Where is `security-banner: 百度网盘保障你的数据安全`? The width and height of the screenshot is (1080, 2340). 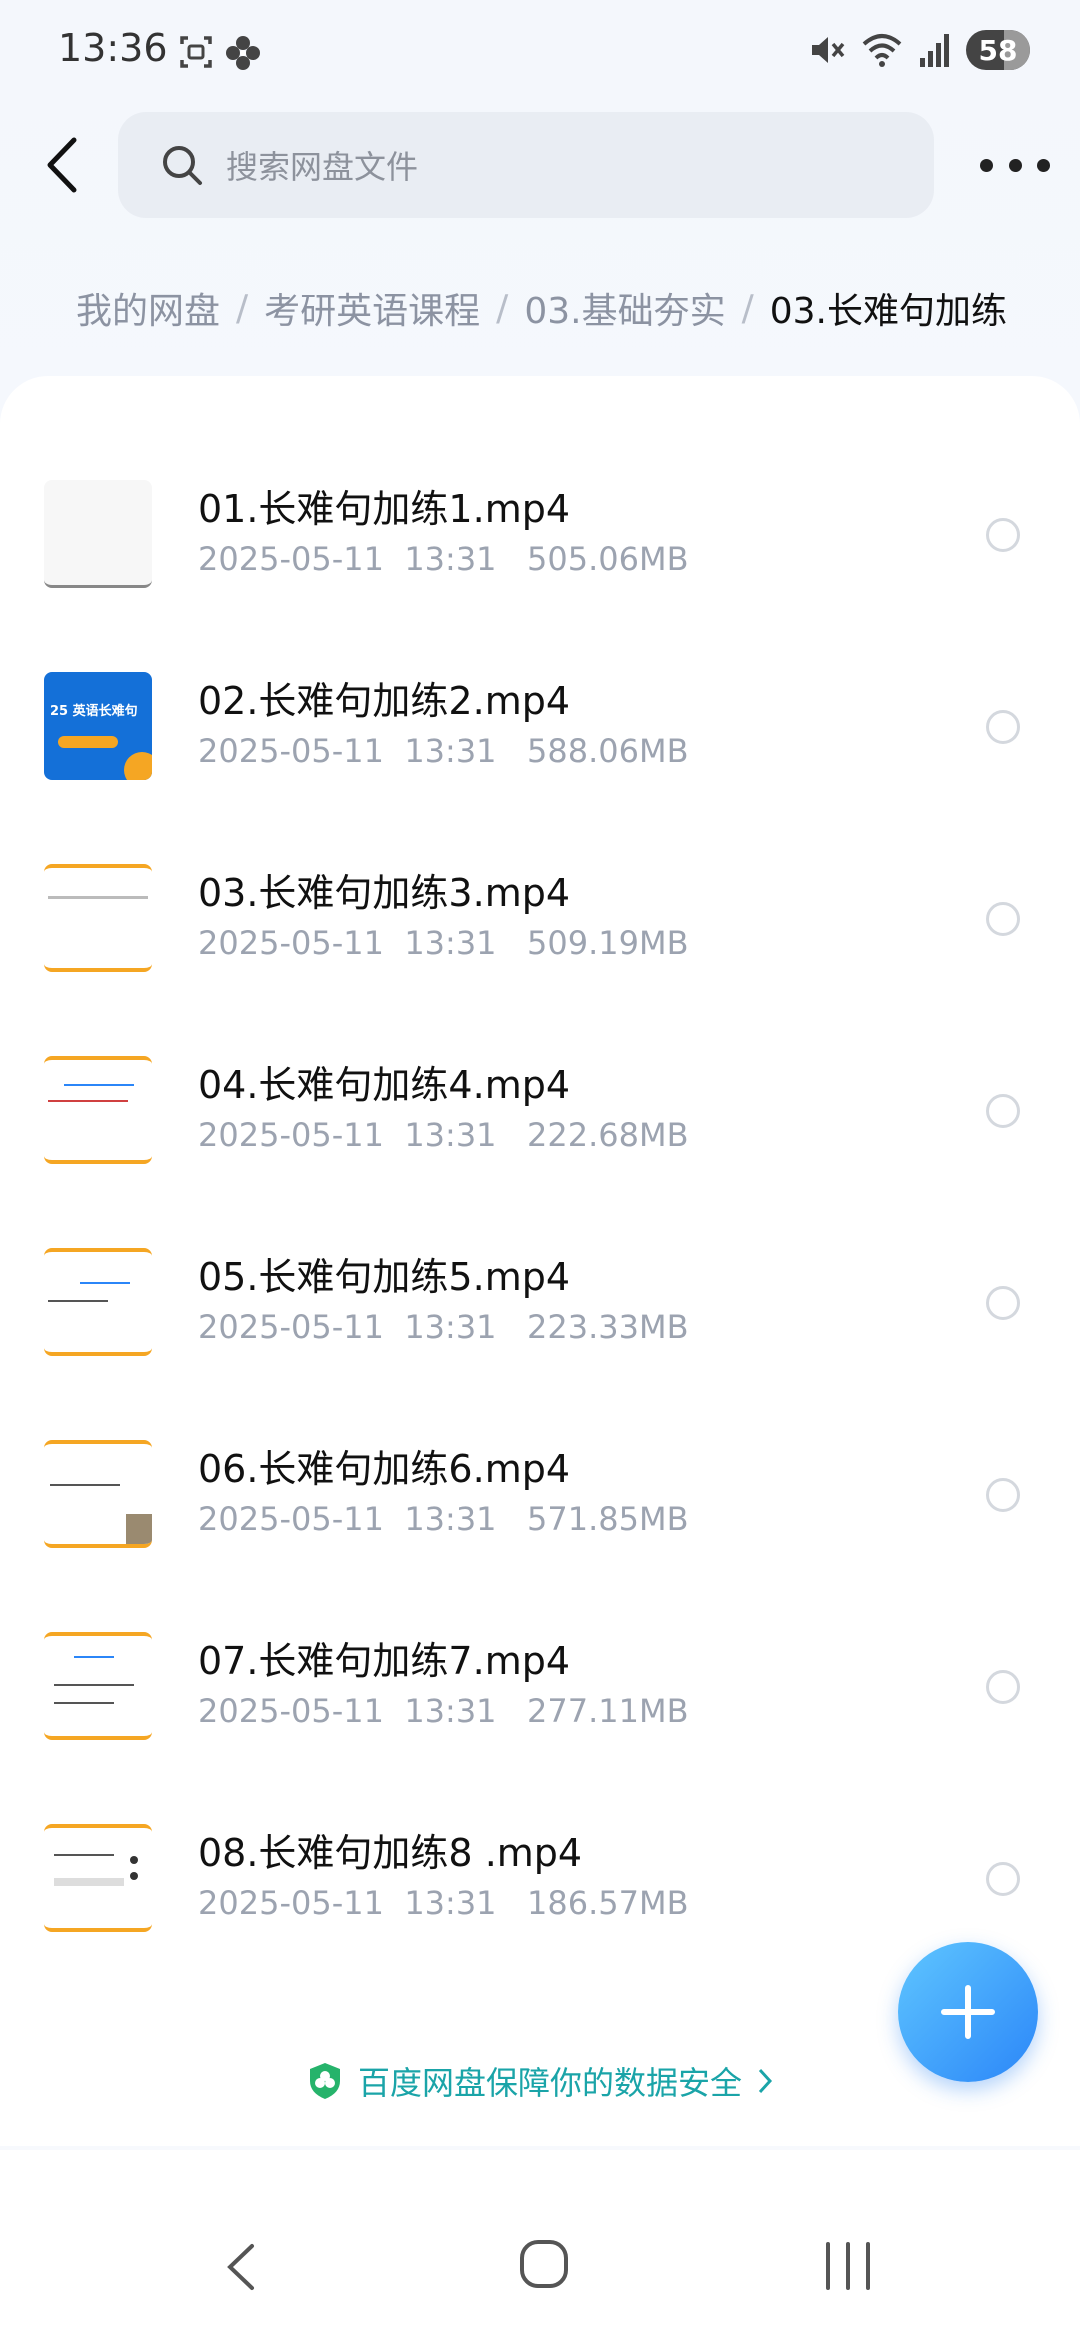
security-banner: 百度网盘保障你的数据安全 is located at coordinates (540, 2081).